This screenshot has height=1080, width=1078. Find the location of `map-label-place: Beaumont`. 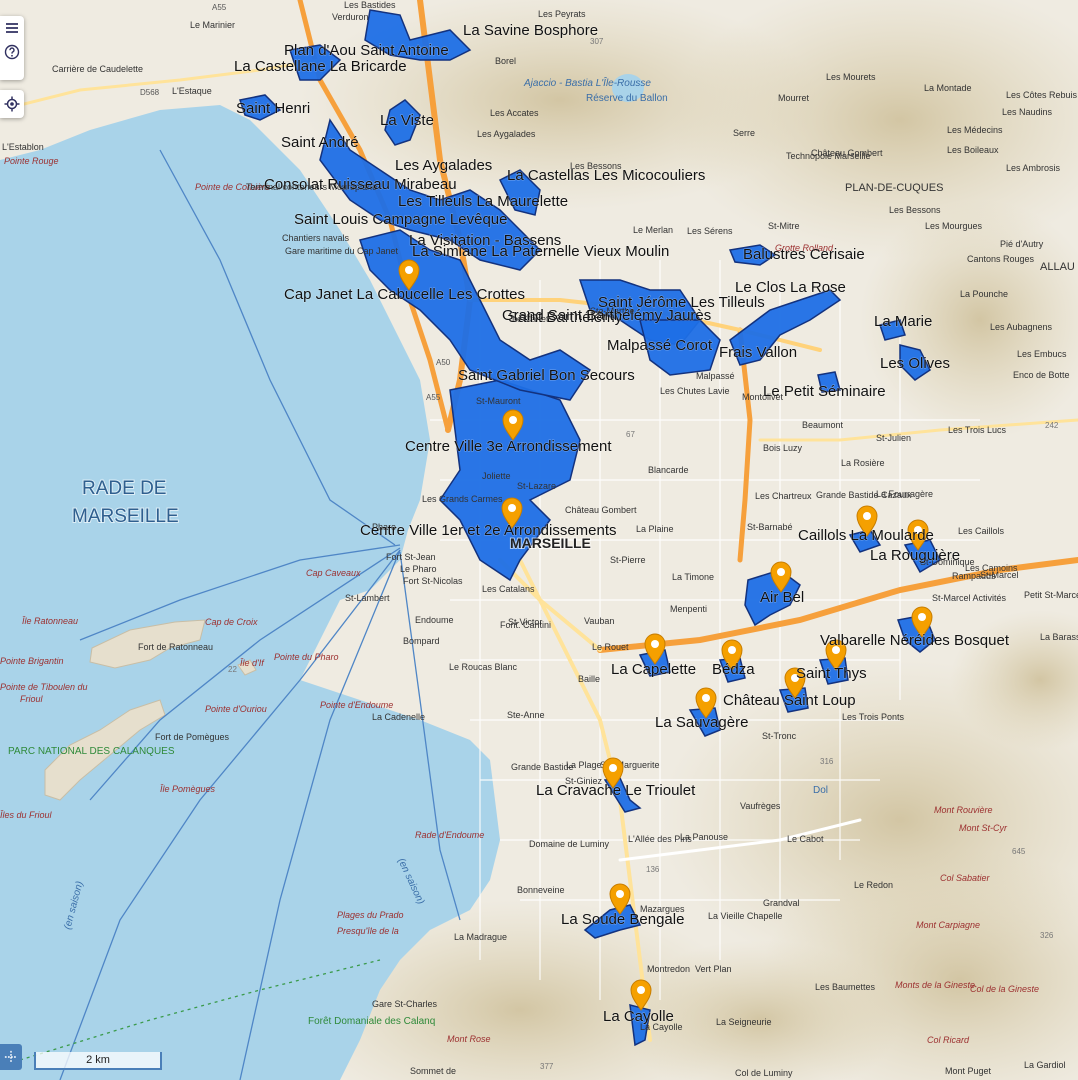

map-label-place: Beaumont is located at coordinates (823, 425).